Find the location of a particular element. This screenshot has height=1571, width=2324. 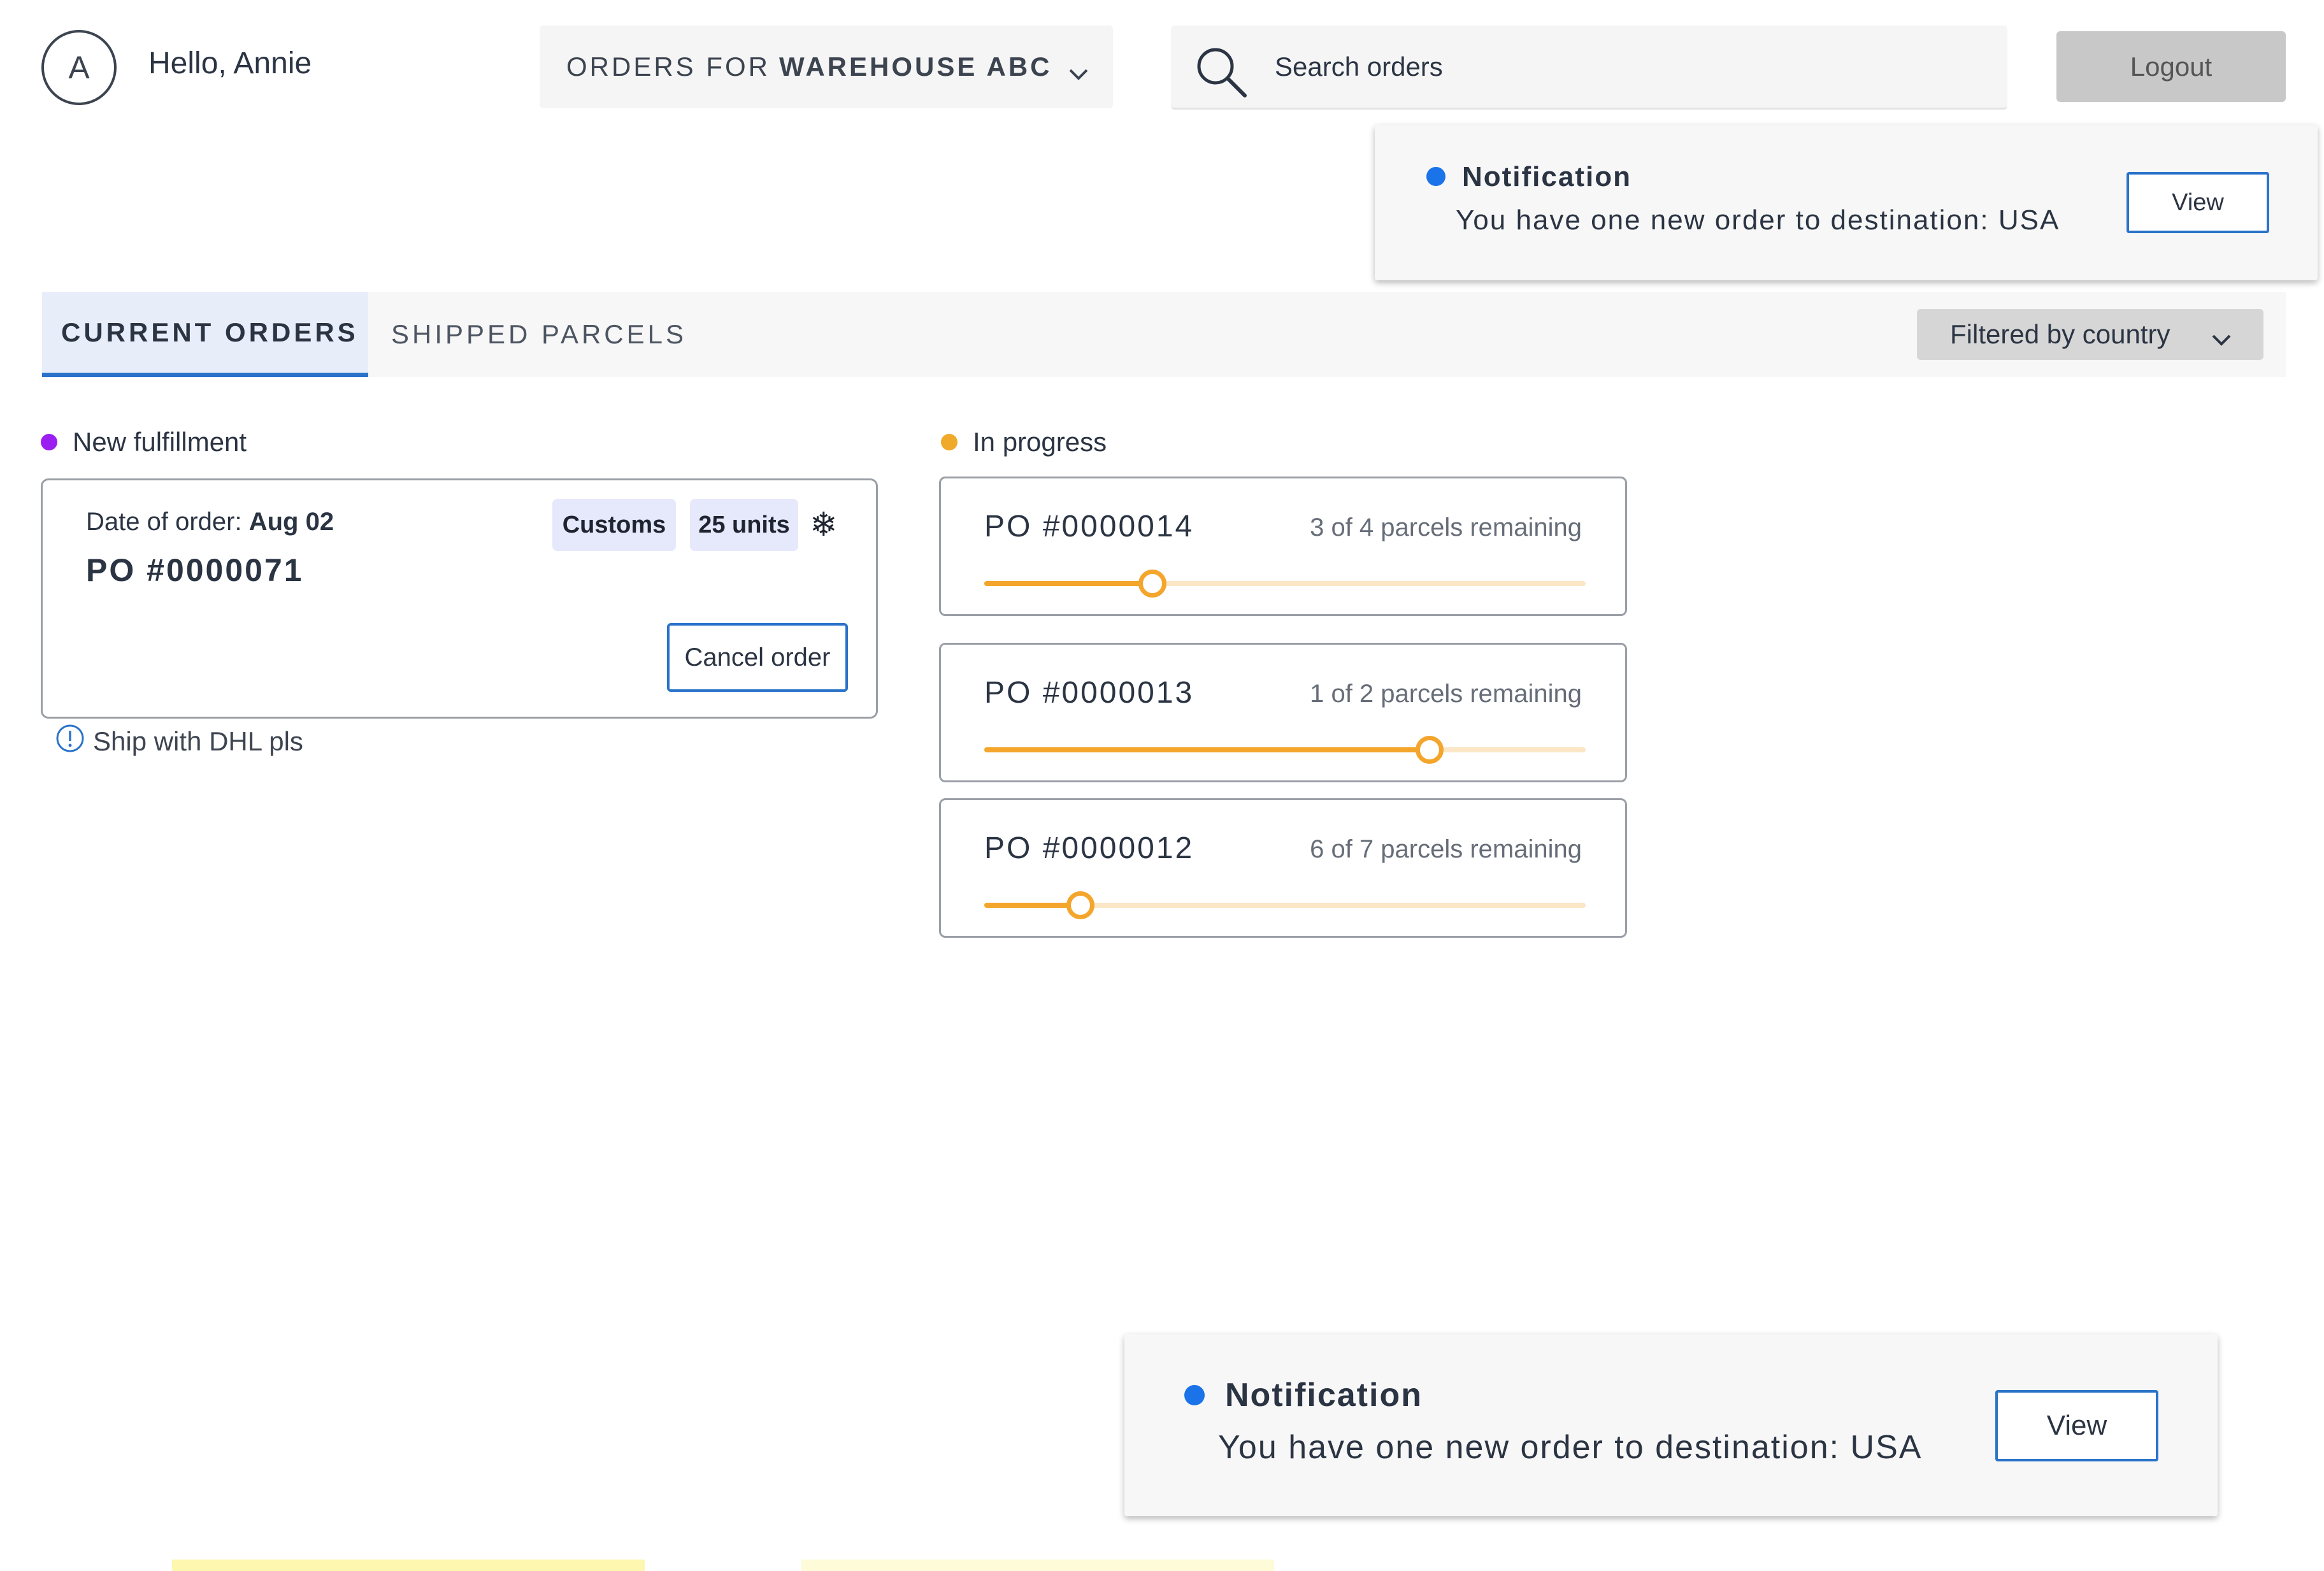

po-number: PO #0000012 is located at coordinates (1089, 848).